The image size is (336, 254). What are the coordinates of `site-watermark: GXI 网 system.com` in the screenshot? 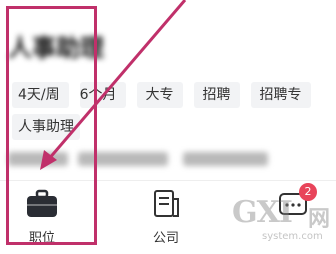 It's located at (282, 222).